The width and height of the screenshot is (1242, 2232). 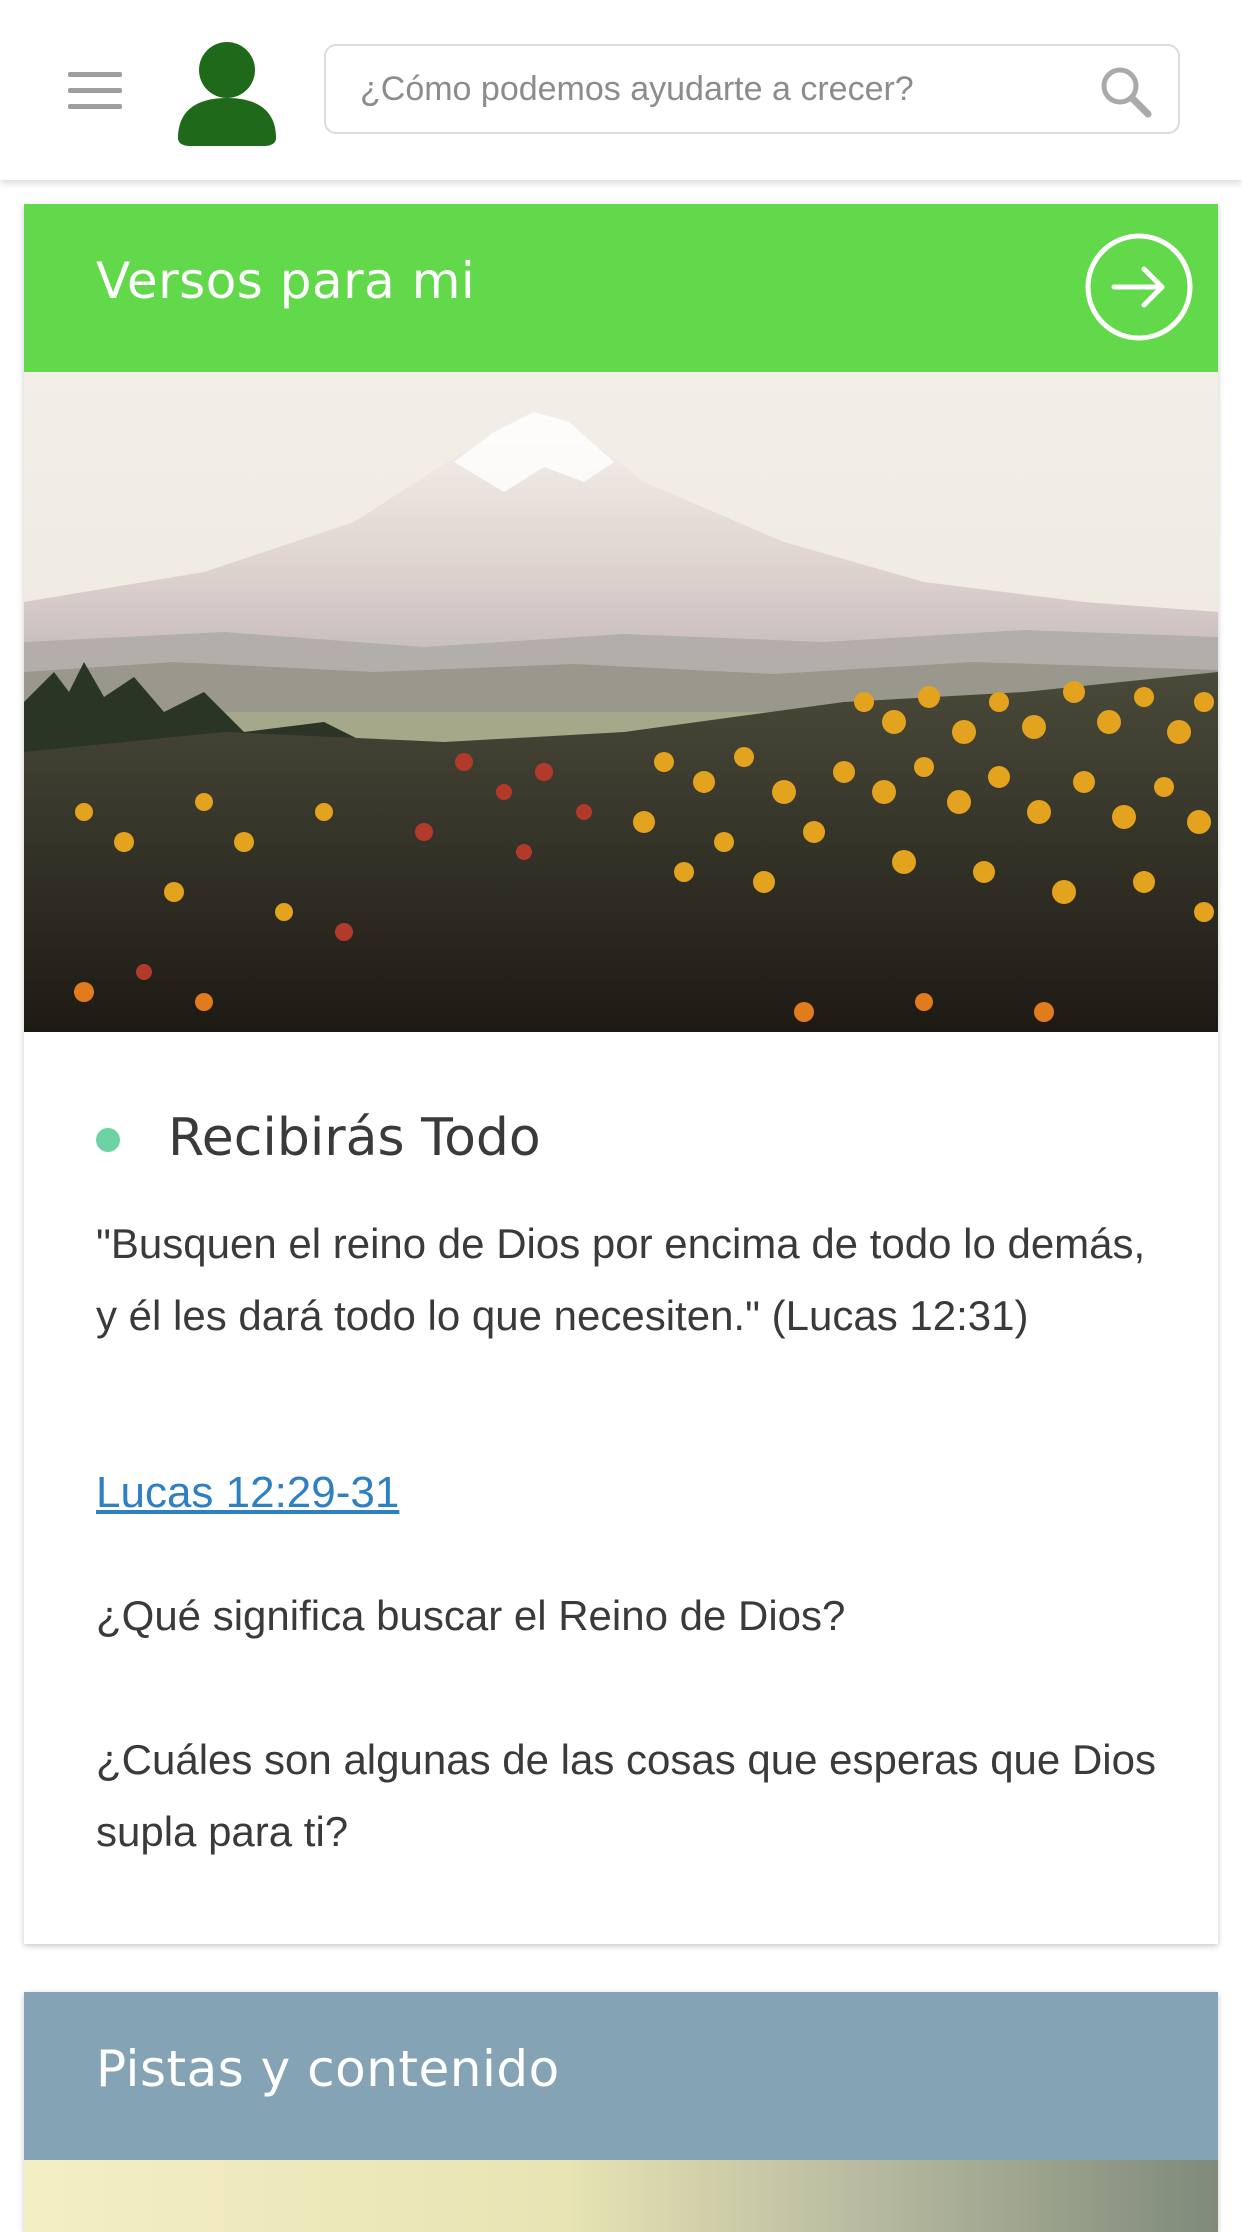 What do you see at coordinates (1139, 287) in the screenshot?
I see `arrow-right-circle-icon` at bounding box center [1139, 287].